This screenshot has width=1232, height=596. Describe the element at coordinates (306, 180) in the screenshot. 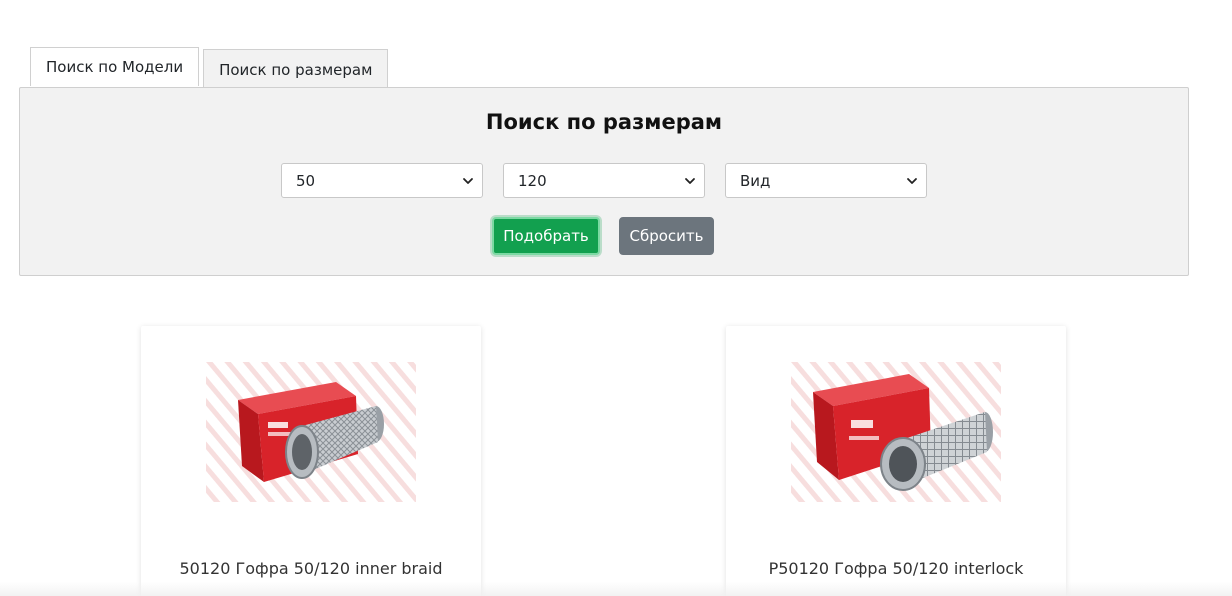

I see `diameter-select-value: 50` at that location.